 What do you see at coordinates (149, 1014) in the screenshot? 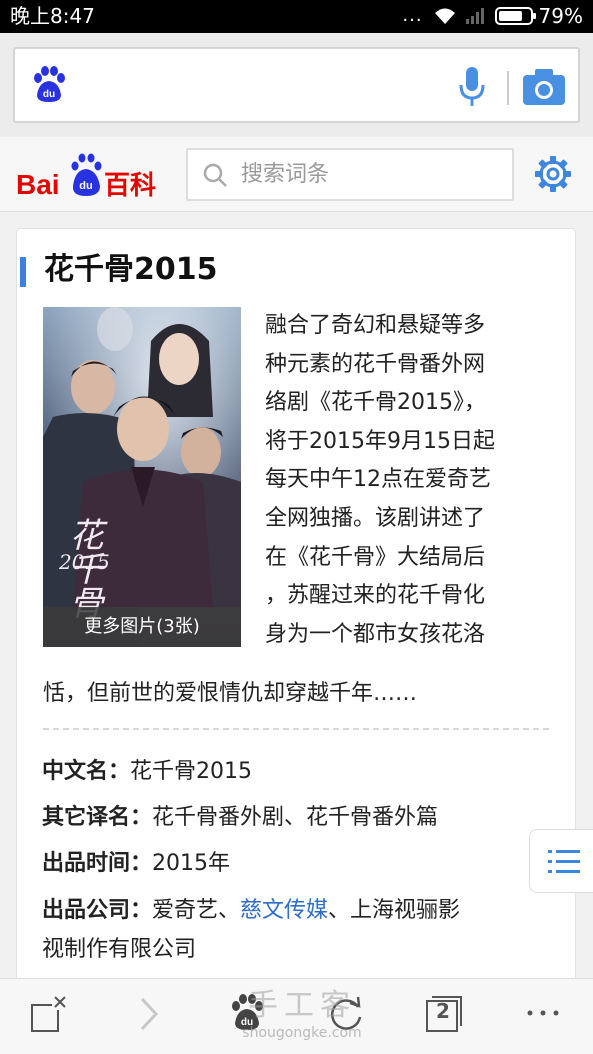
I see `forward-icon` at bounding box center [149, 1014].